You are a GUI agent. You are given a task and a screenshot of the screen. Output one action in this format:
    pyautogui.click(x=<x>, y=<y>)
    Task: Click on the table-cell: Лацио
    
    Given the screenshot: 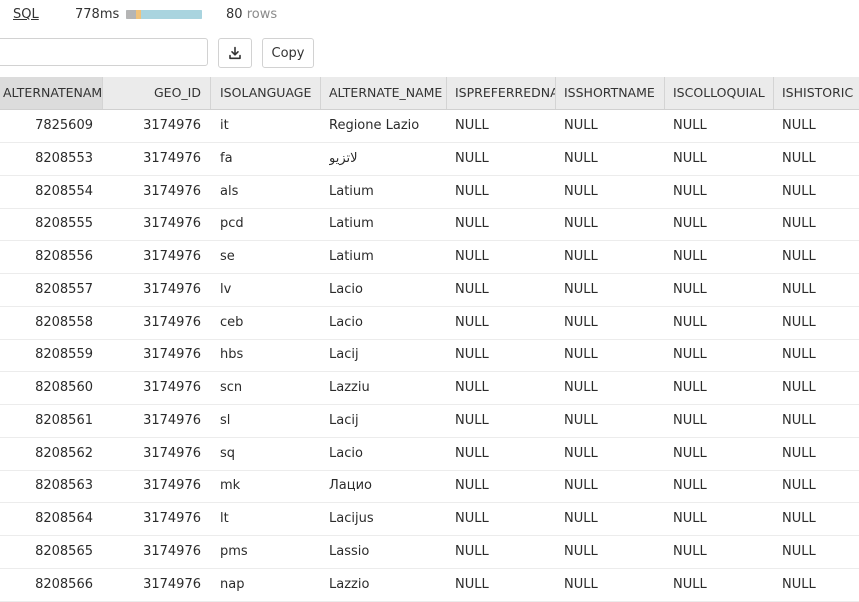 What is the action you would take?
    pyautogui.click(x=387, y=486)
    